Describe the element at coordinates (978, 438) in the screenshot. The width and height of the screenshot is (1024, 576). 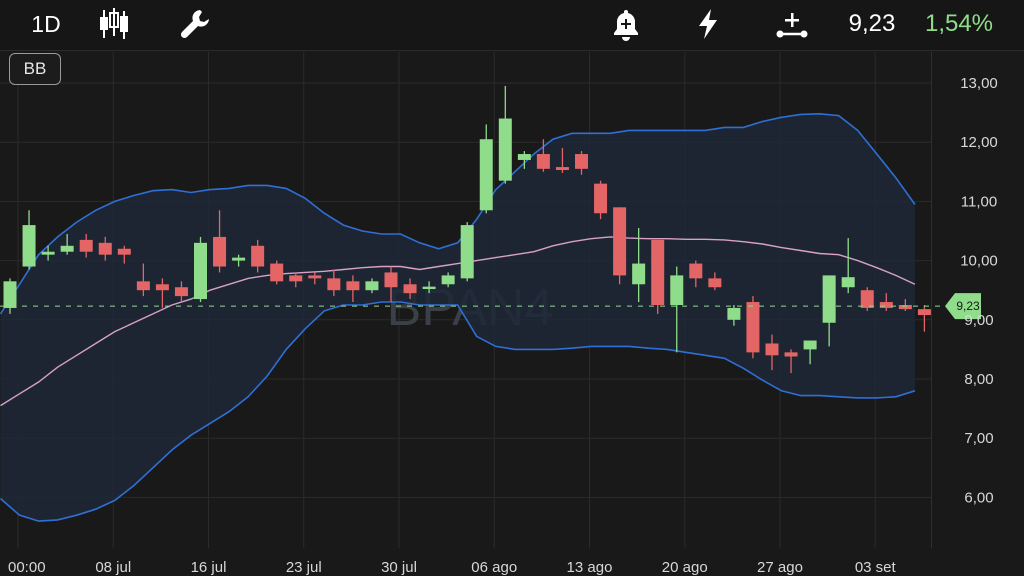
I see `y-tick-label: 7,00` at that location.